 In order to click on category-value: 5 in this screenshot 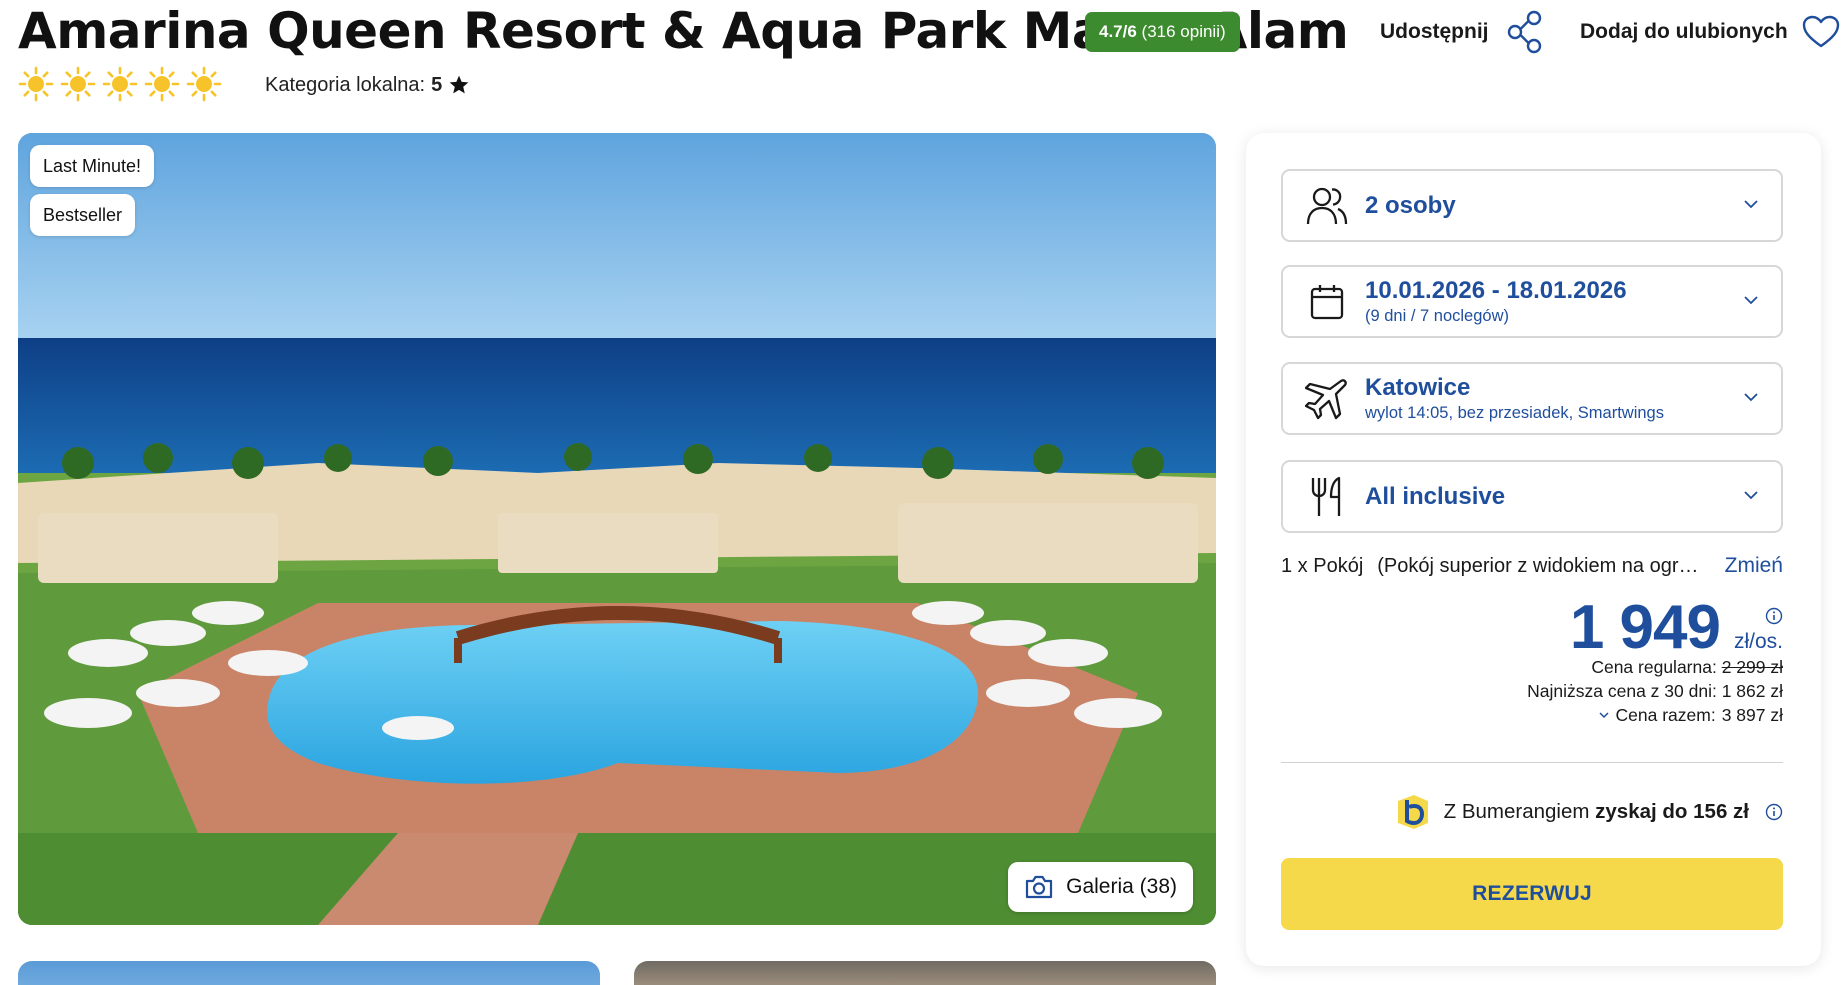, I will do `click(437, 85)`.